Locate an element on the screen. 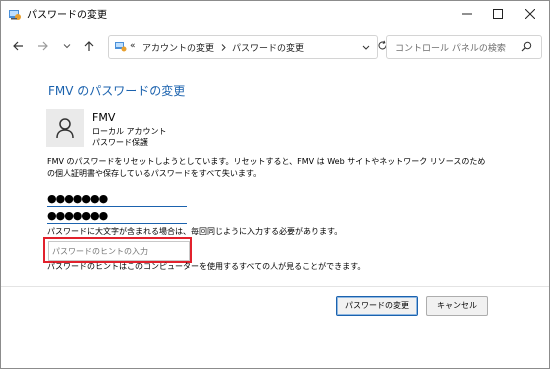  account-type: ローカル アカウント is located at coordinates (129, 131).